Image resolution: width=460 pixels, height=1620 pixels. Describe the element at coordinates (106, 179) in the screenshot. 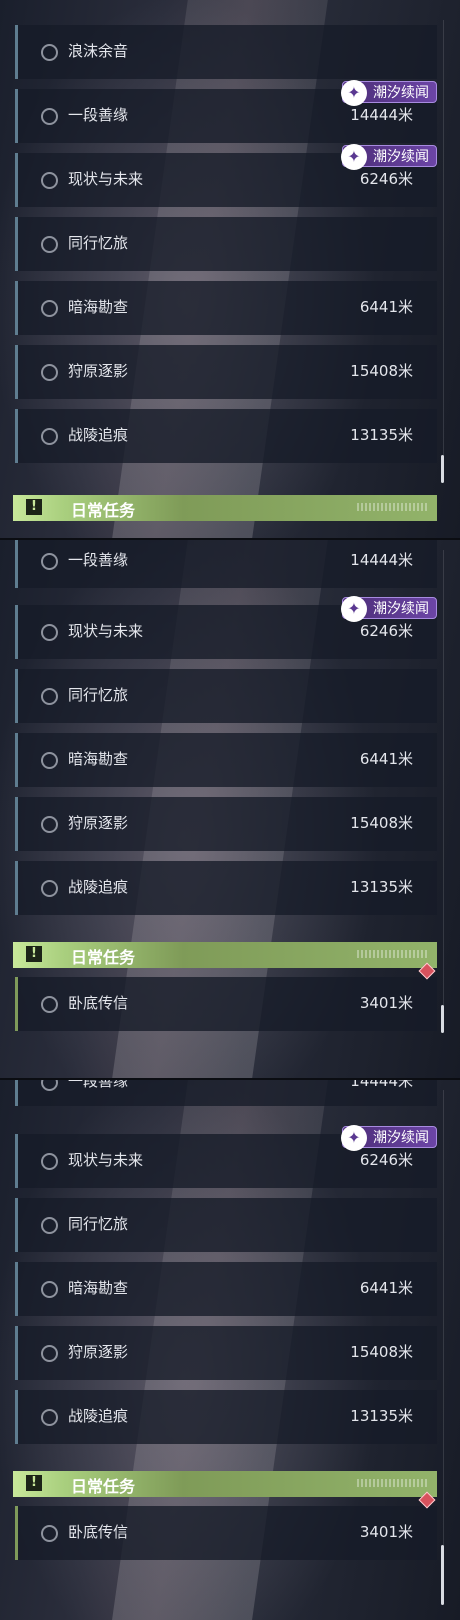

I see `quest-name: 现状与未来` at that location.